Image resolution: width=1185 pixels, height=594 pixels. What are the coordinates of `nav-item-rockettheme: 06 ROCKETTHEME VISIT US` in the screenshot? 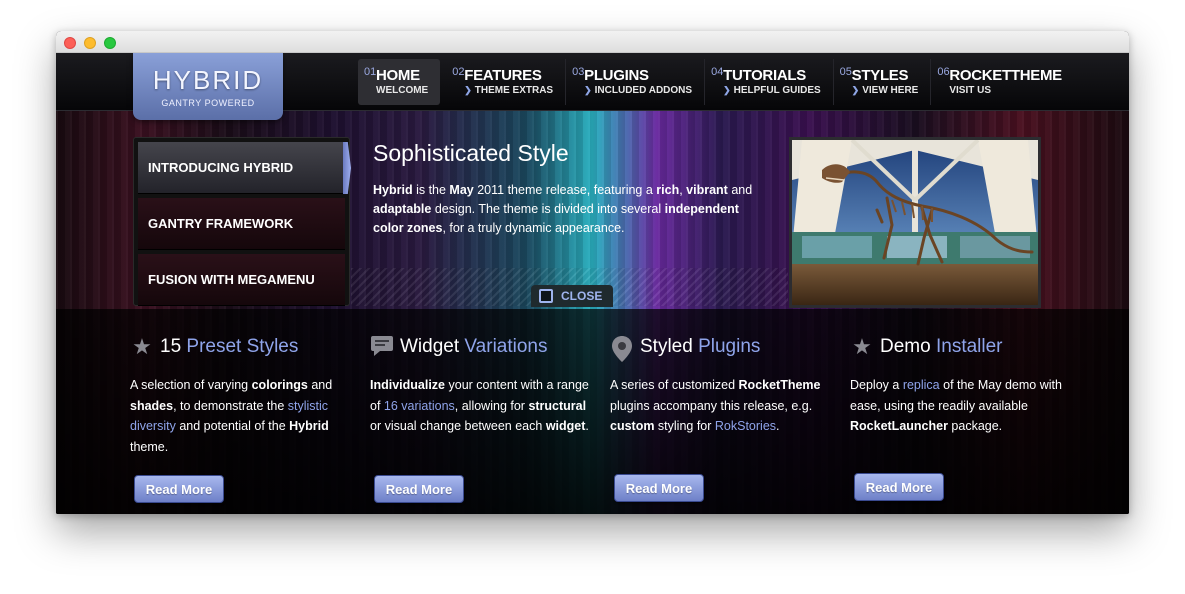 It's located at (1002, 82).